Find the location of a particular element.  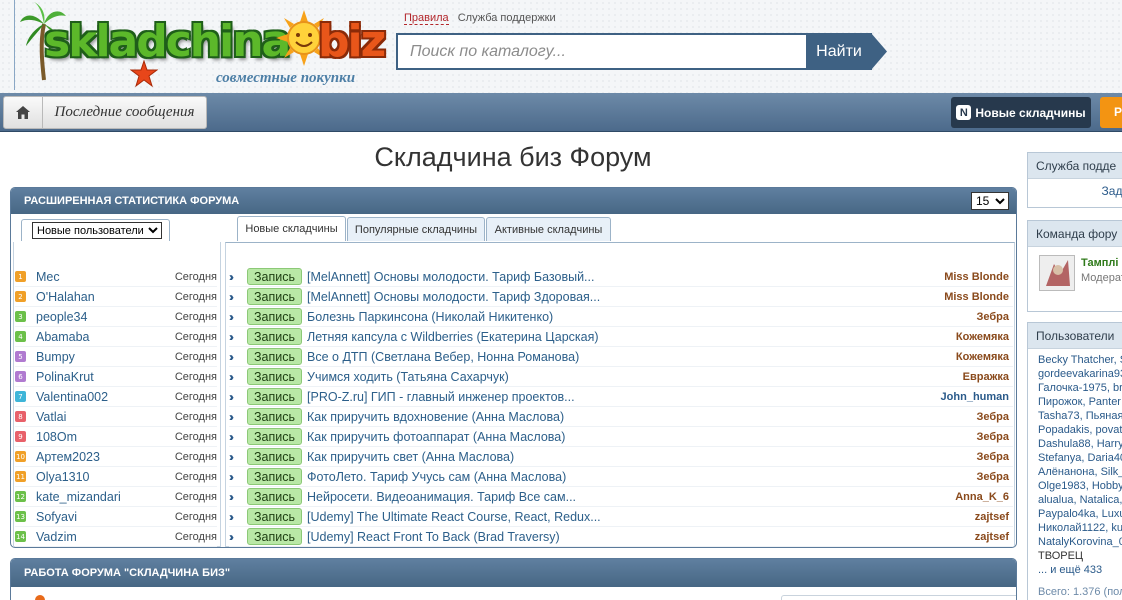

support-link: Служба поддержки is located at coordinates (507, 18).